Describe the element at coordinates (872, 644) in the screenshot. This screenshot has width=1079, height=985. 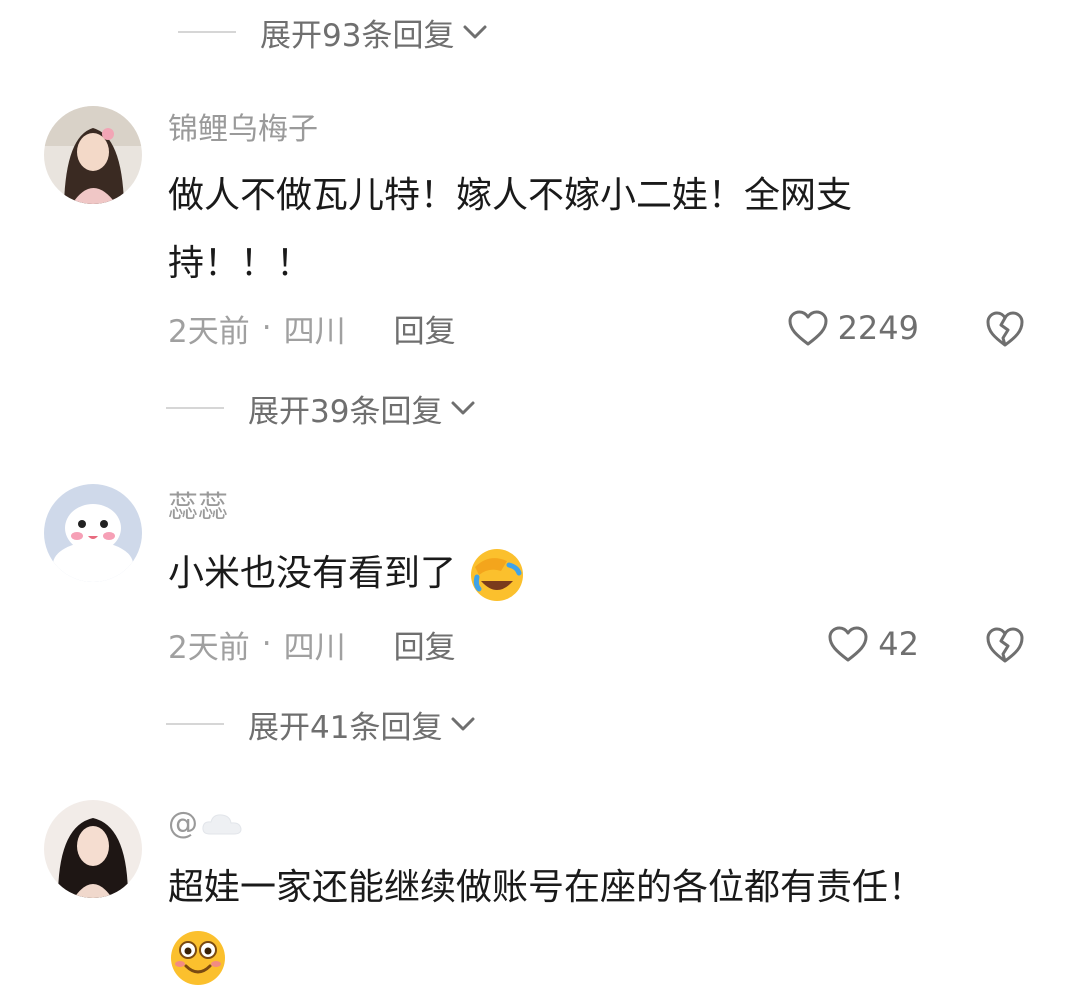
I see `like-button: 42` at that location.